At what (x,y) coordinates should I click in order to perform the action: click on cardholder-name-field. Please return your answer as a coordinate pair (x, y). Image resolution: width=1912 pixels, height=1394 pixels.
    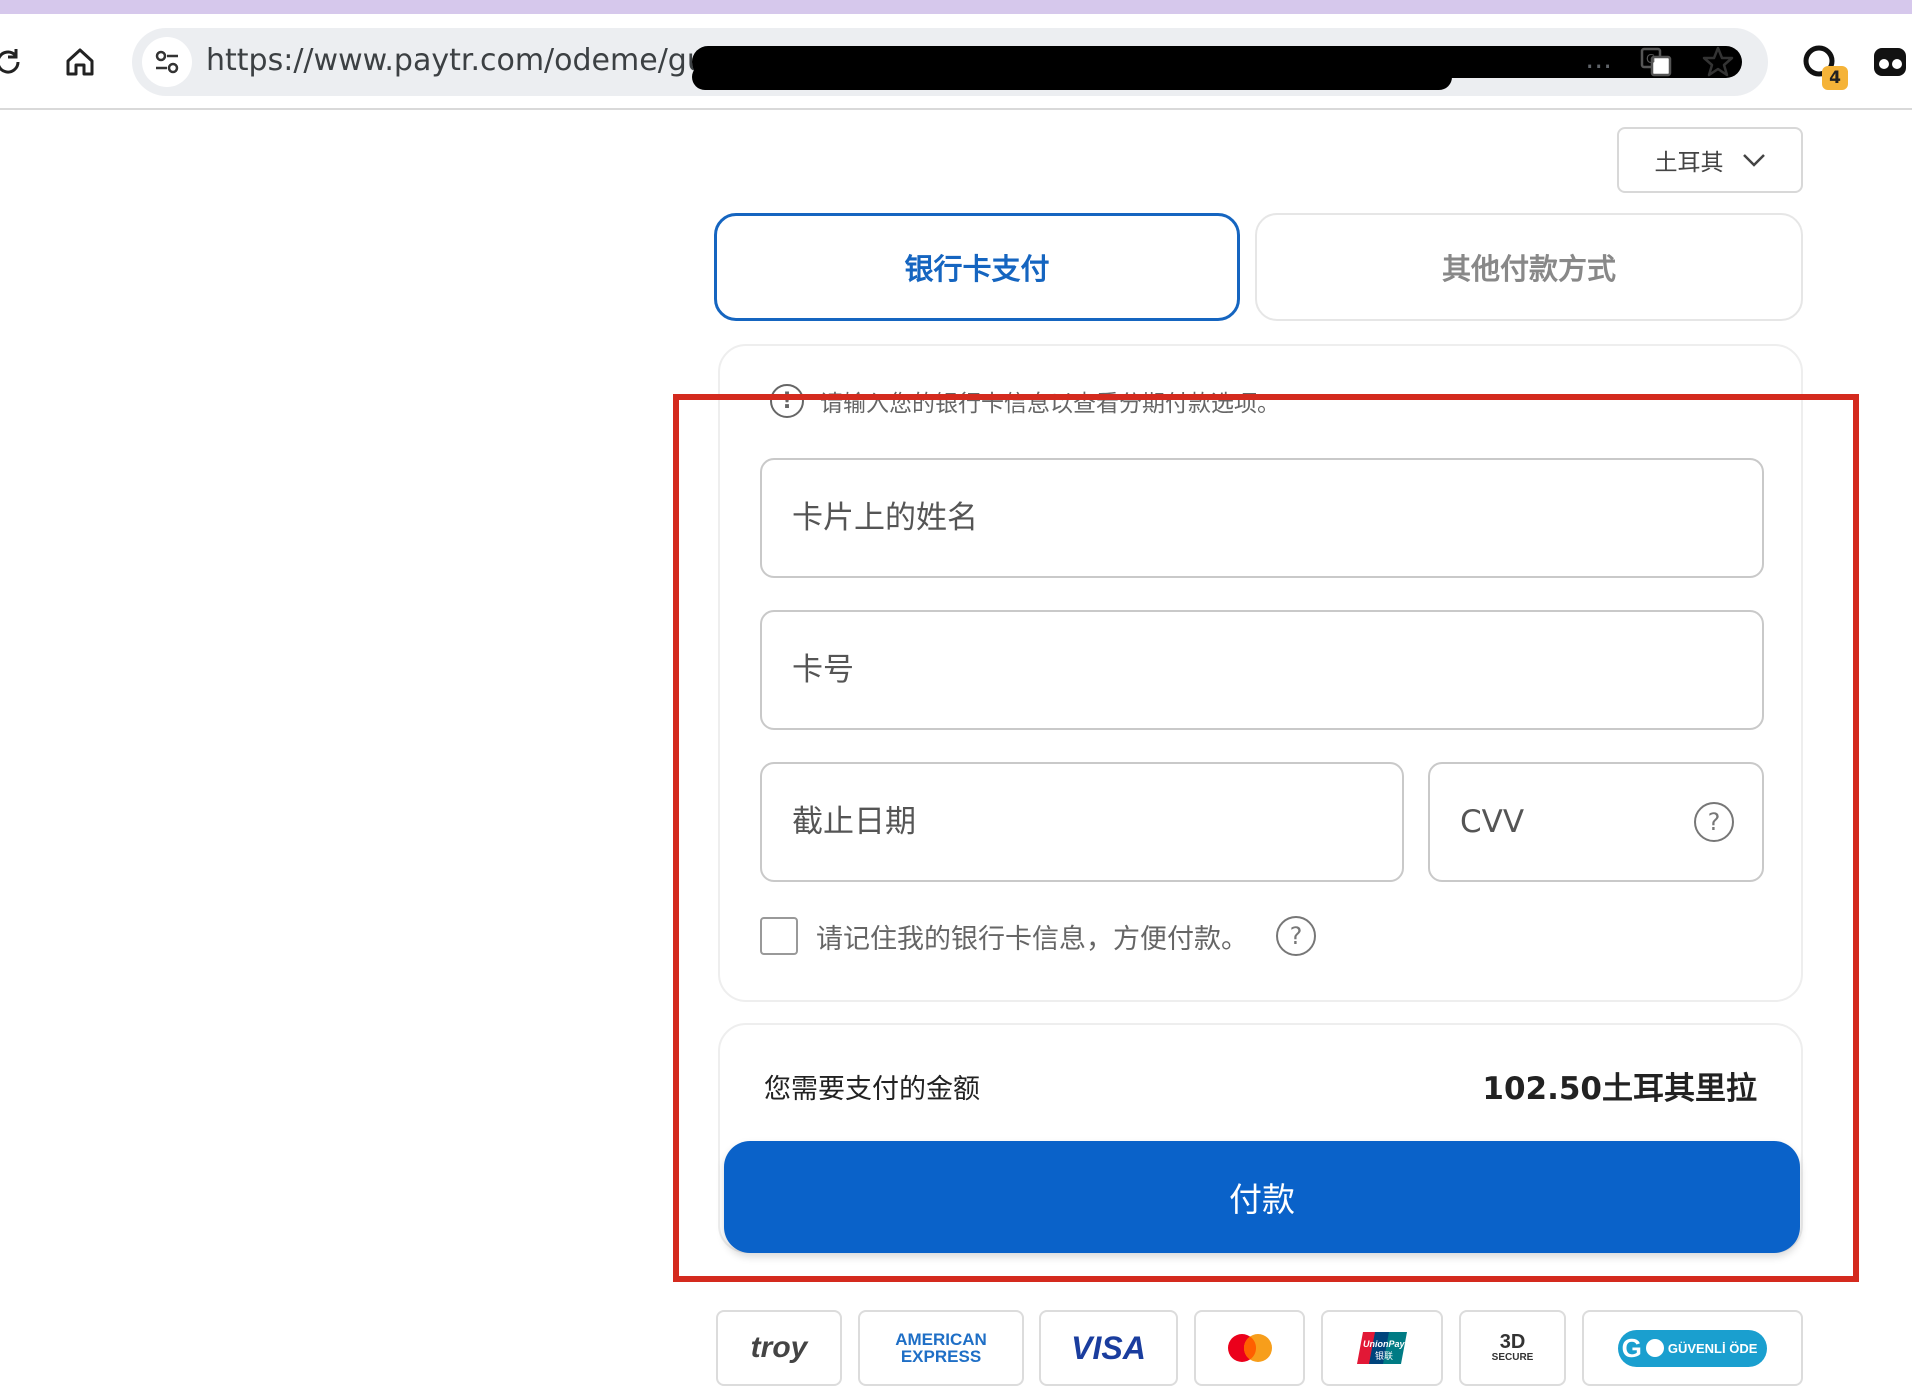
    Looking at the image, I should click on (1262, 518).